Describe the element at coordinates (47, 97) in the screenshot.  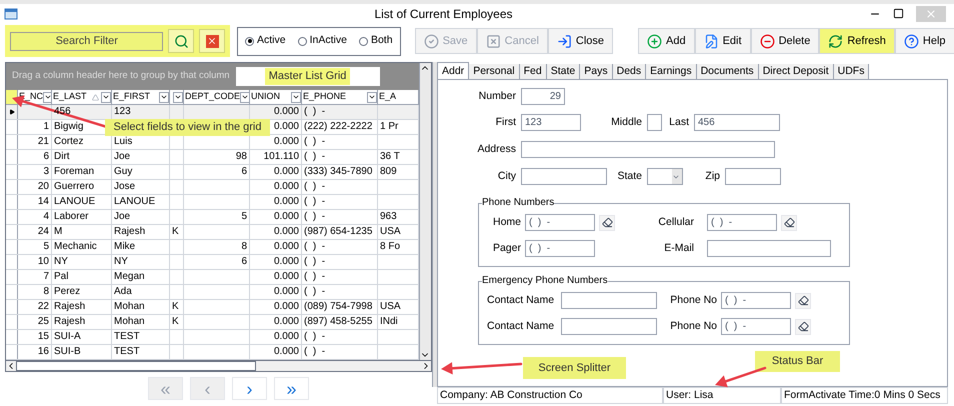
I see `dropdown-icon` at that location.